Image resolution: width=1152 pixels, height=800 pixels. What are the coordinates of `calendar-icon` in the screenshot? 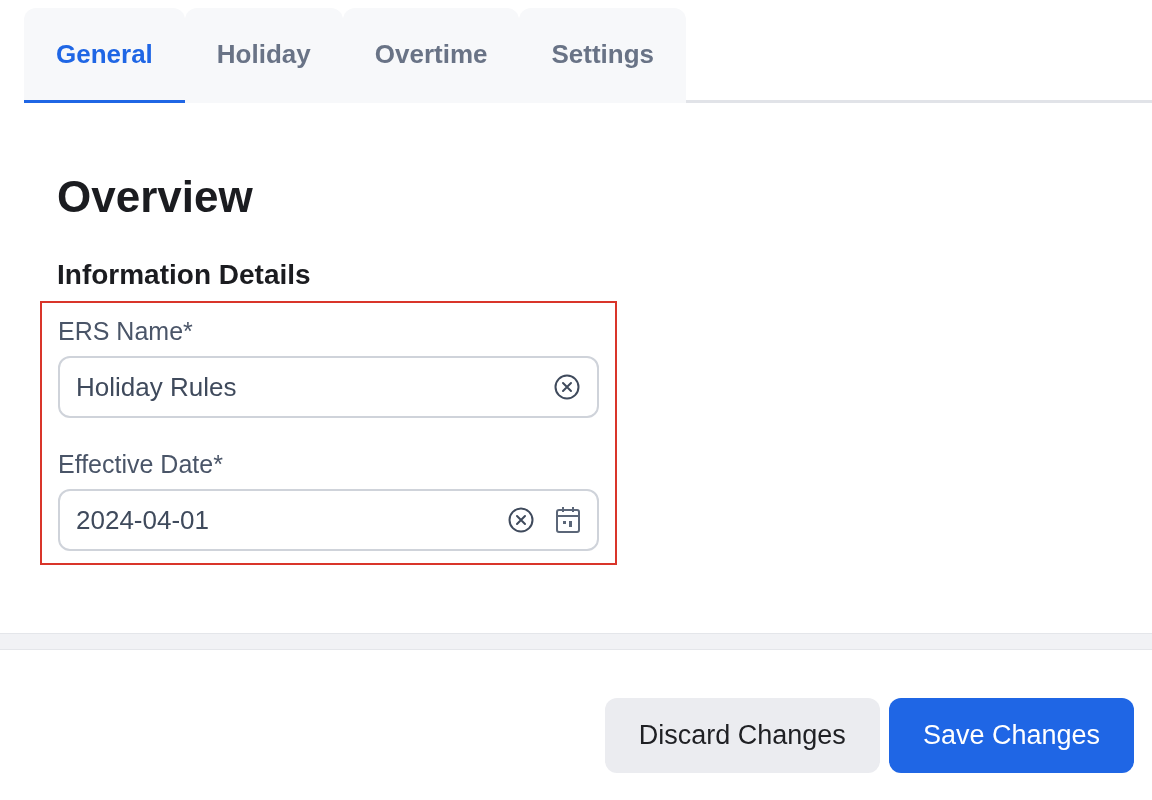 It's located at (568, 520).